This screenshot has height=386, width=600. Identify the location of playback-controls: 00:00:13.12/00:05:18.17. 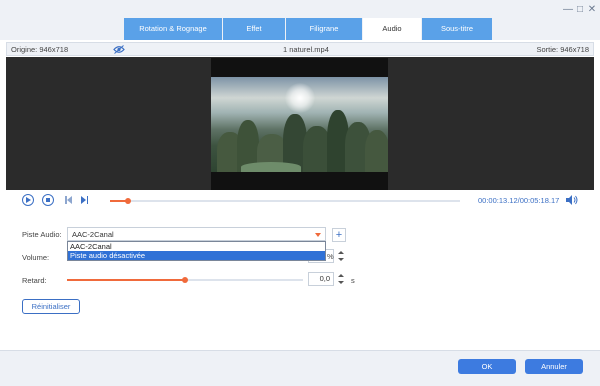
(300, 201).